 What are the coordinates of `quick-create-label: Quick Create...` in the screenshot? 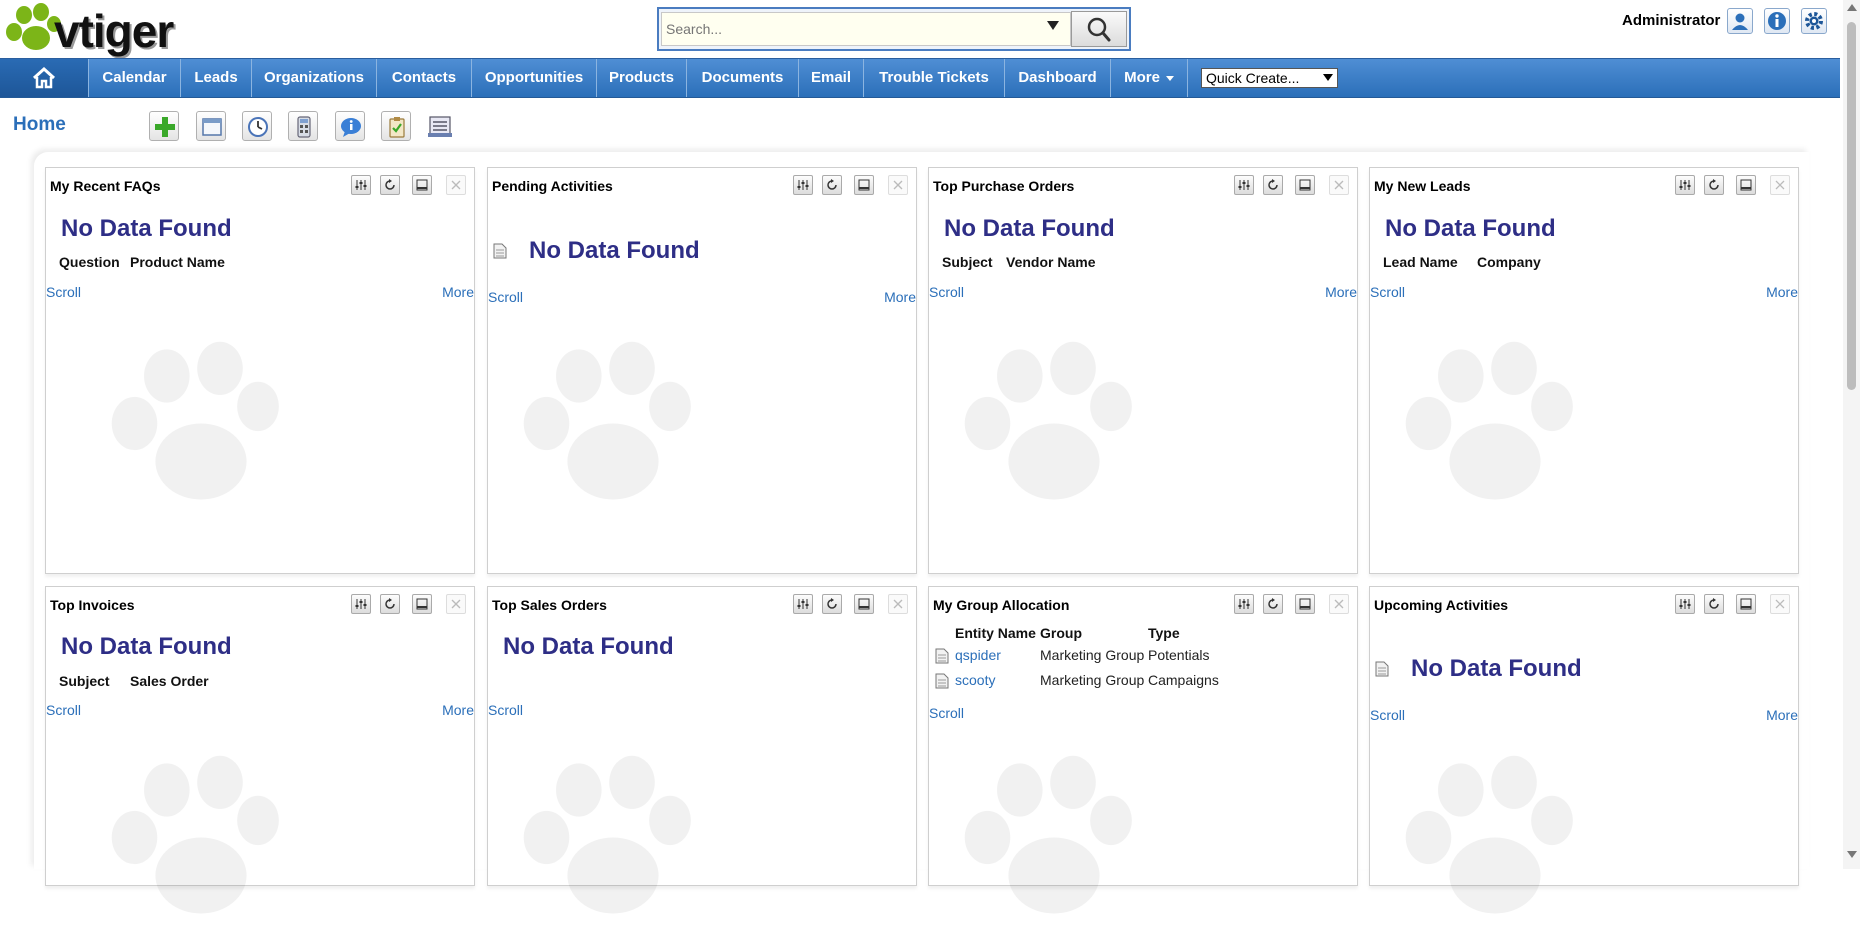 It's located at (1253, 78).